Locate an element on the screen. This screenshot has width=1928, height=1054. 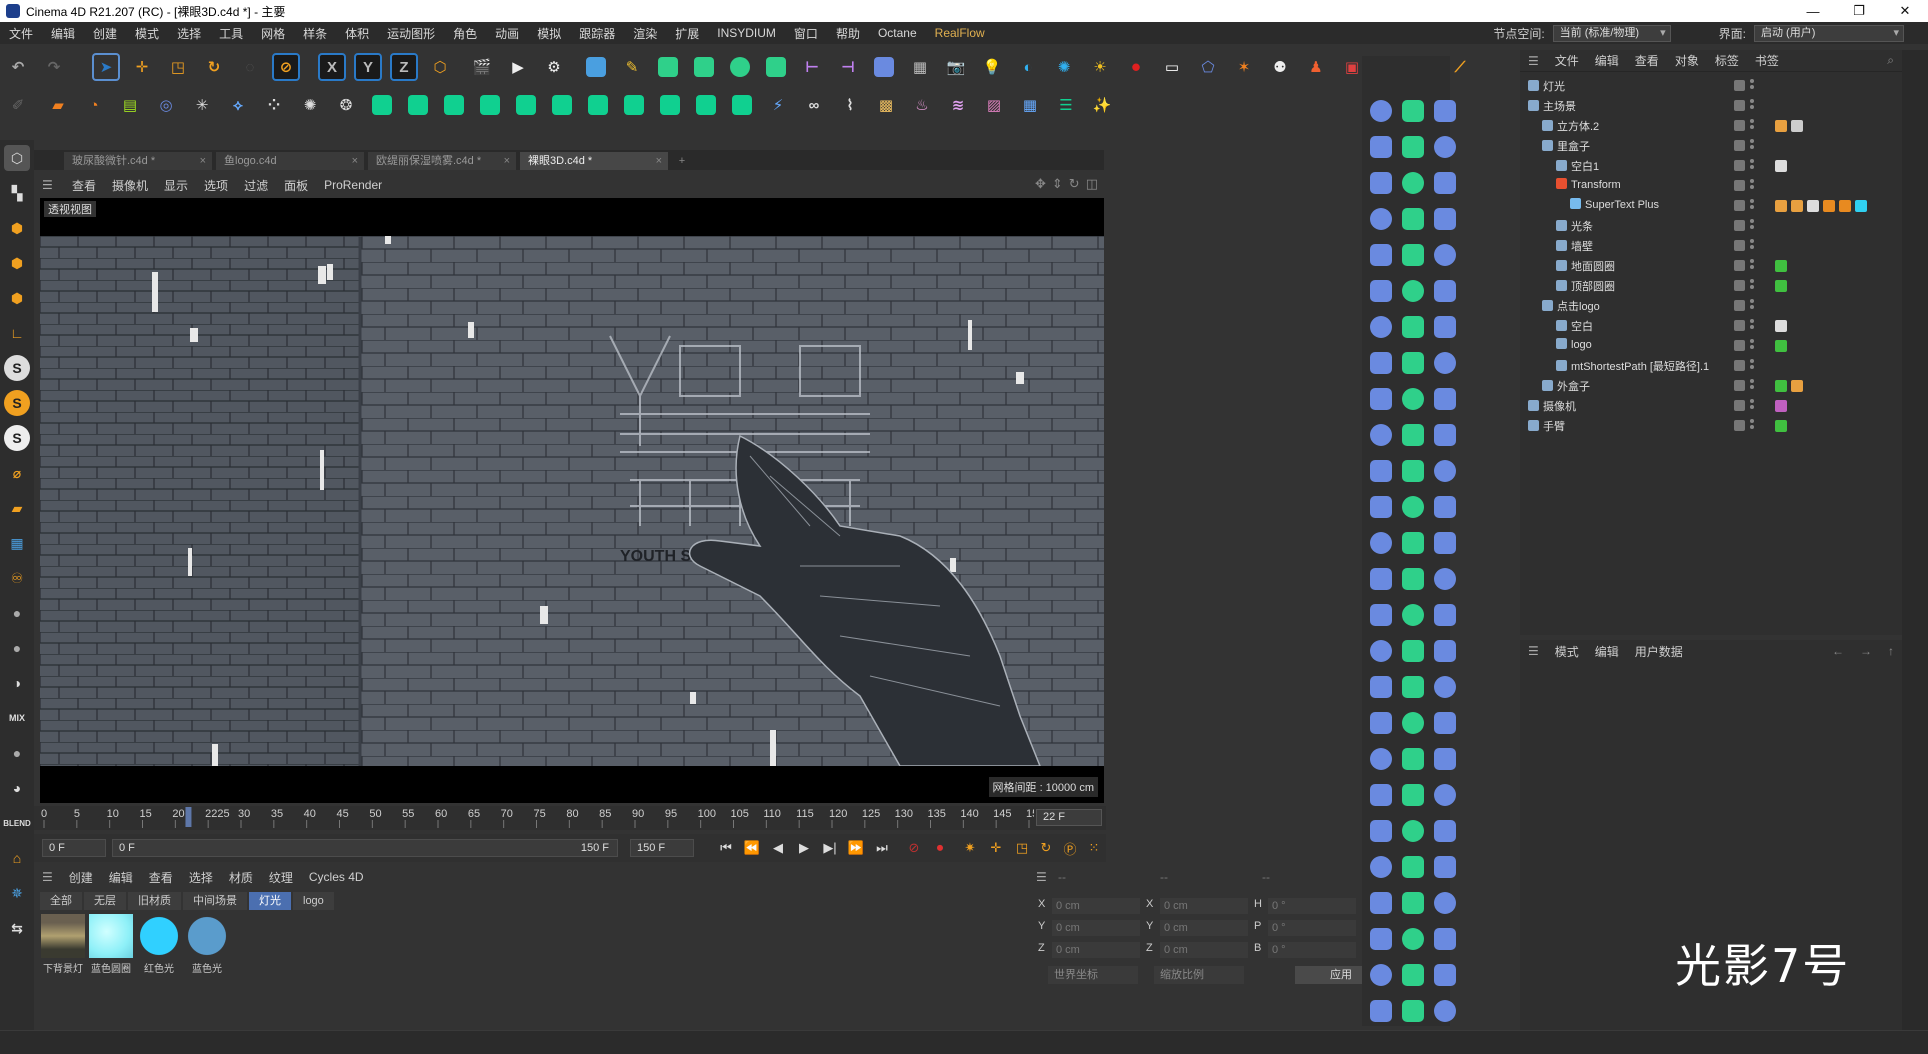
object-row: 地面圆圈 is located at coordinates (1711, 266).